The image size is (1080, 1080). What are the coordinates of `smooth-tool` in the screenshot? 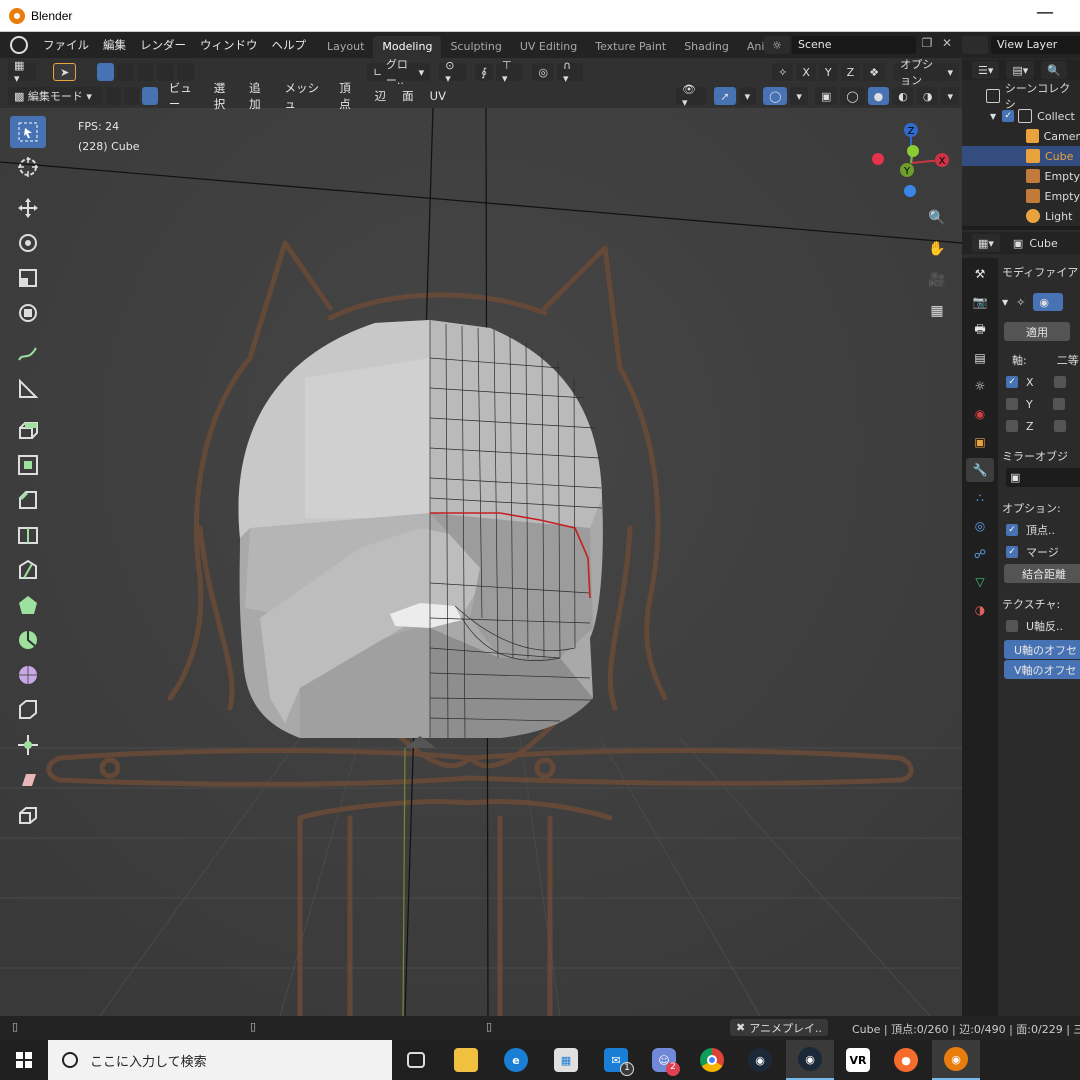 It's located at (28, 675).